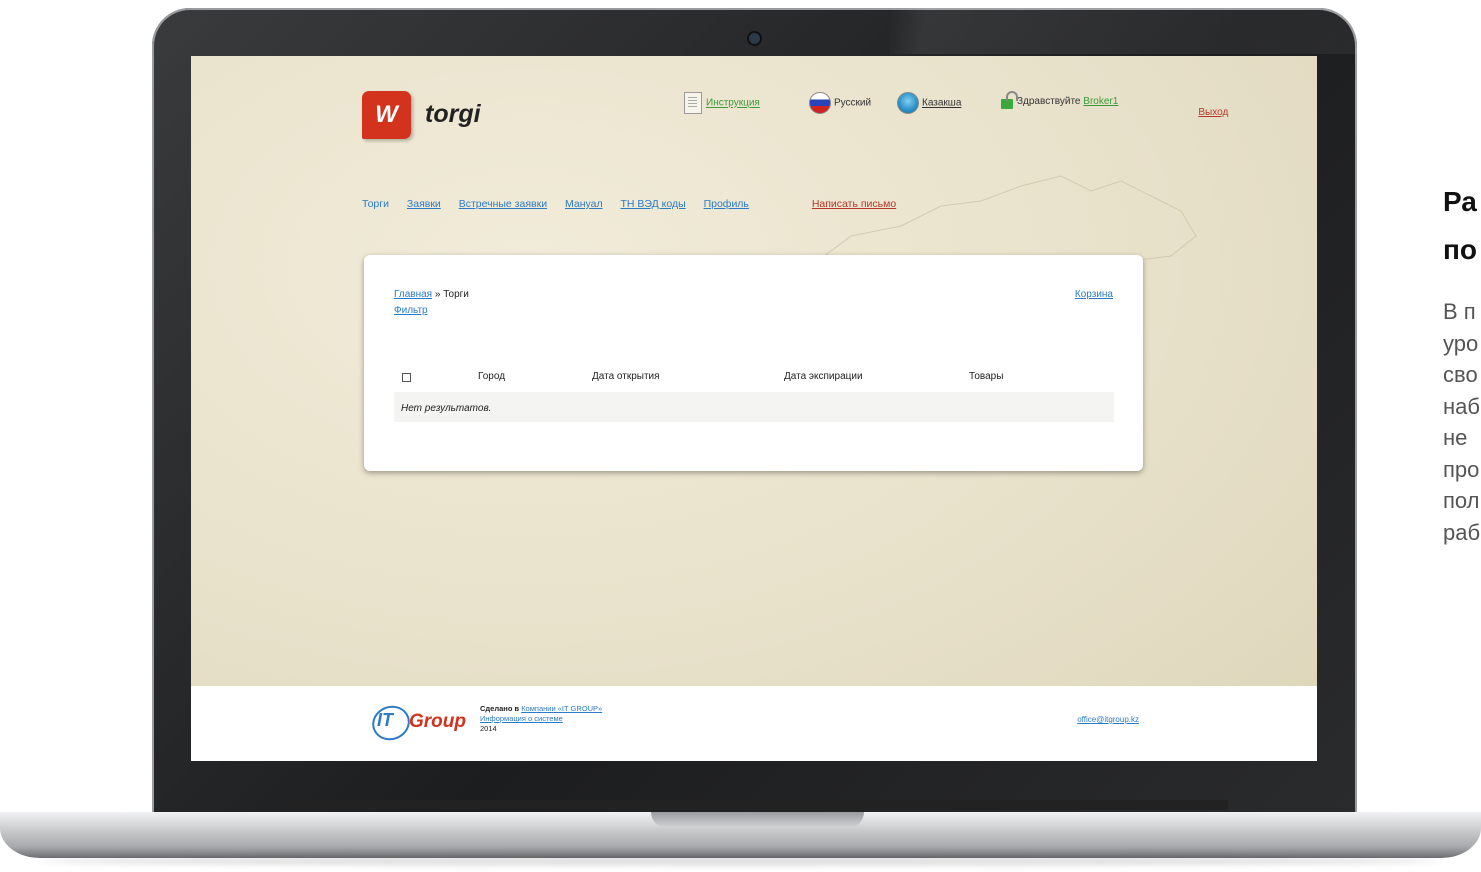 Image resolution: width=1481 pixels, height=872 pixels. I want to click on breadcrumb-home-link: Главная, so click(413, 294).